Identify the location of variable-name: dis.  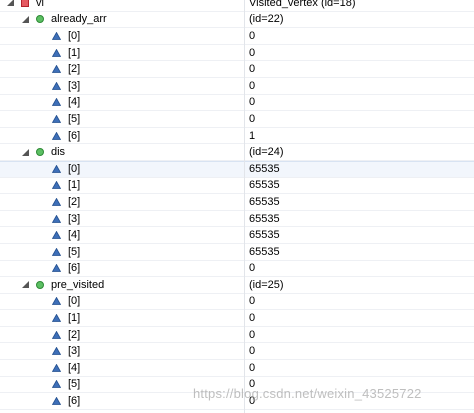
(58, 152).